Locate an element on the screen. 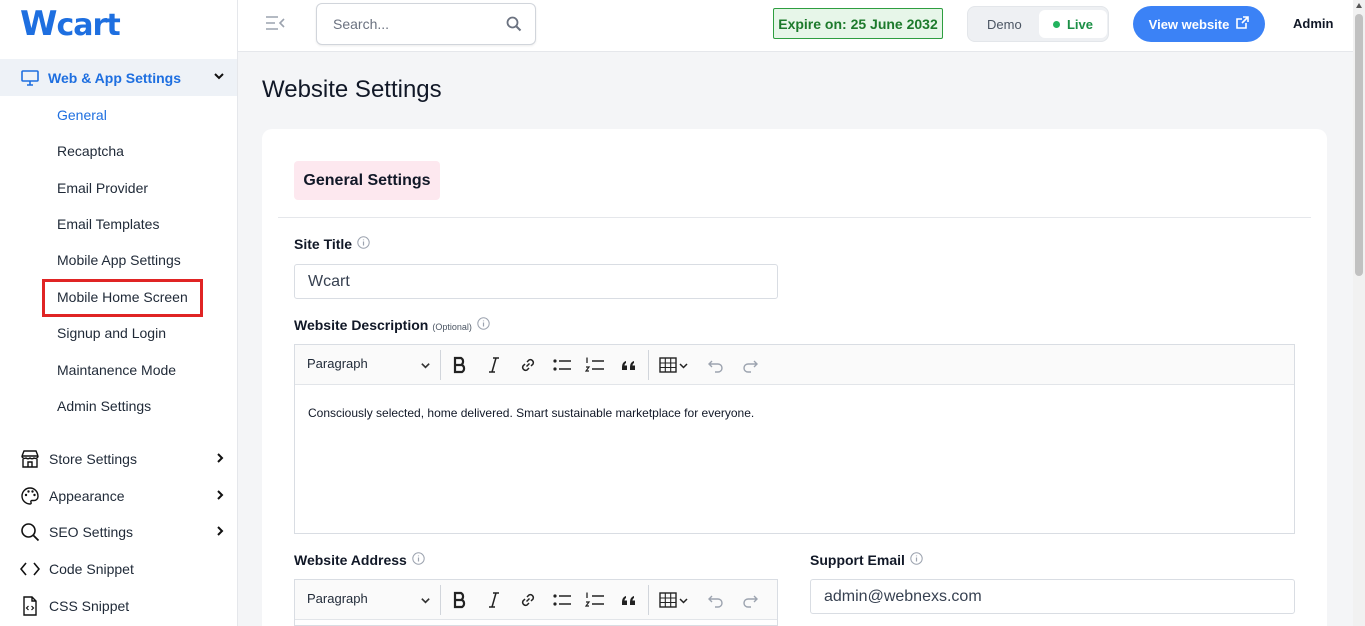 This screenshot has height=626, width=1365. sidebar-item-admin-settings: Admin Settings is located at coordinates (104, 406).